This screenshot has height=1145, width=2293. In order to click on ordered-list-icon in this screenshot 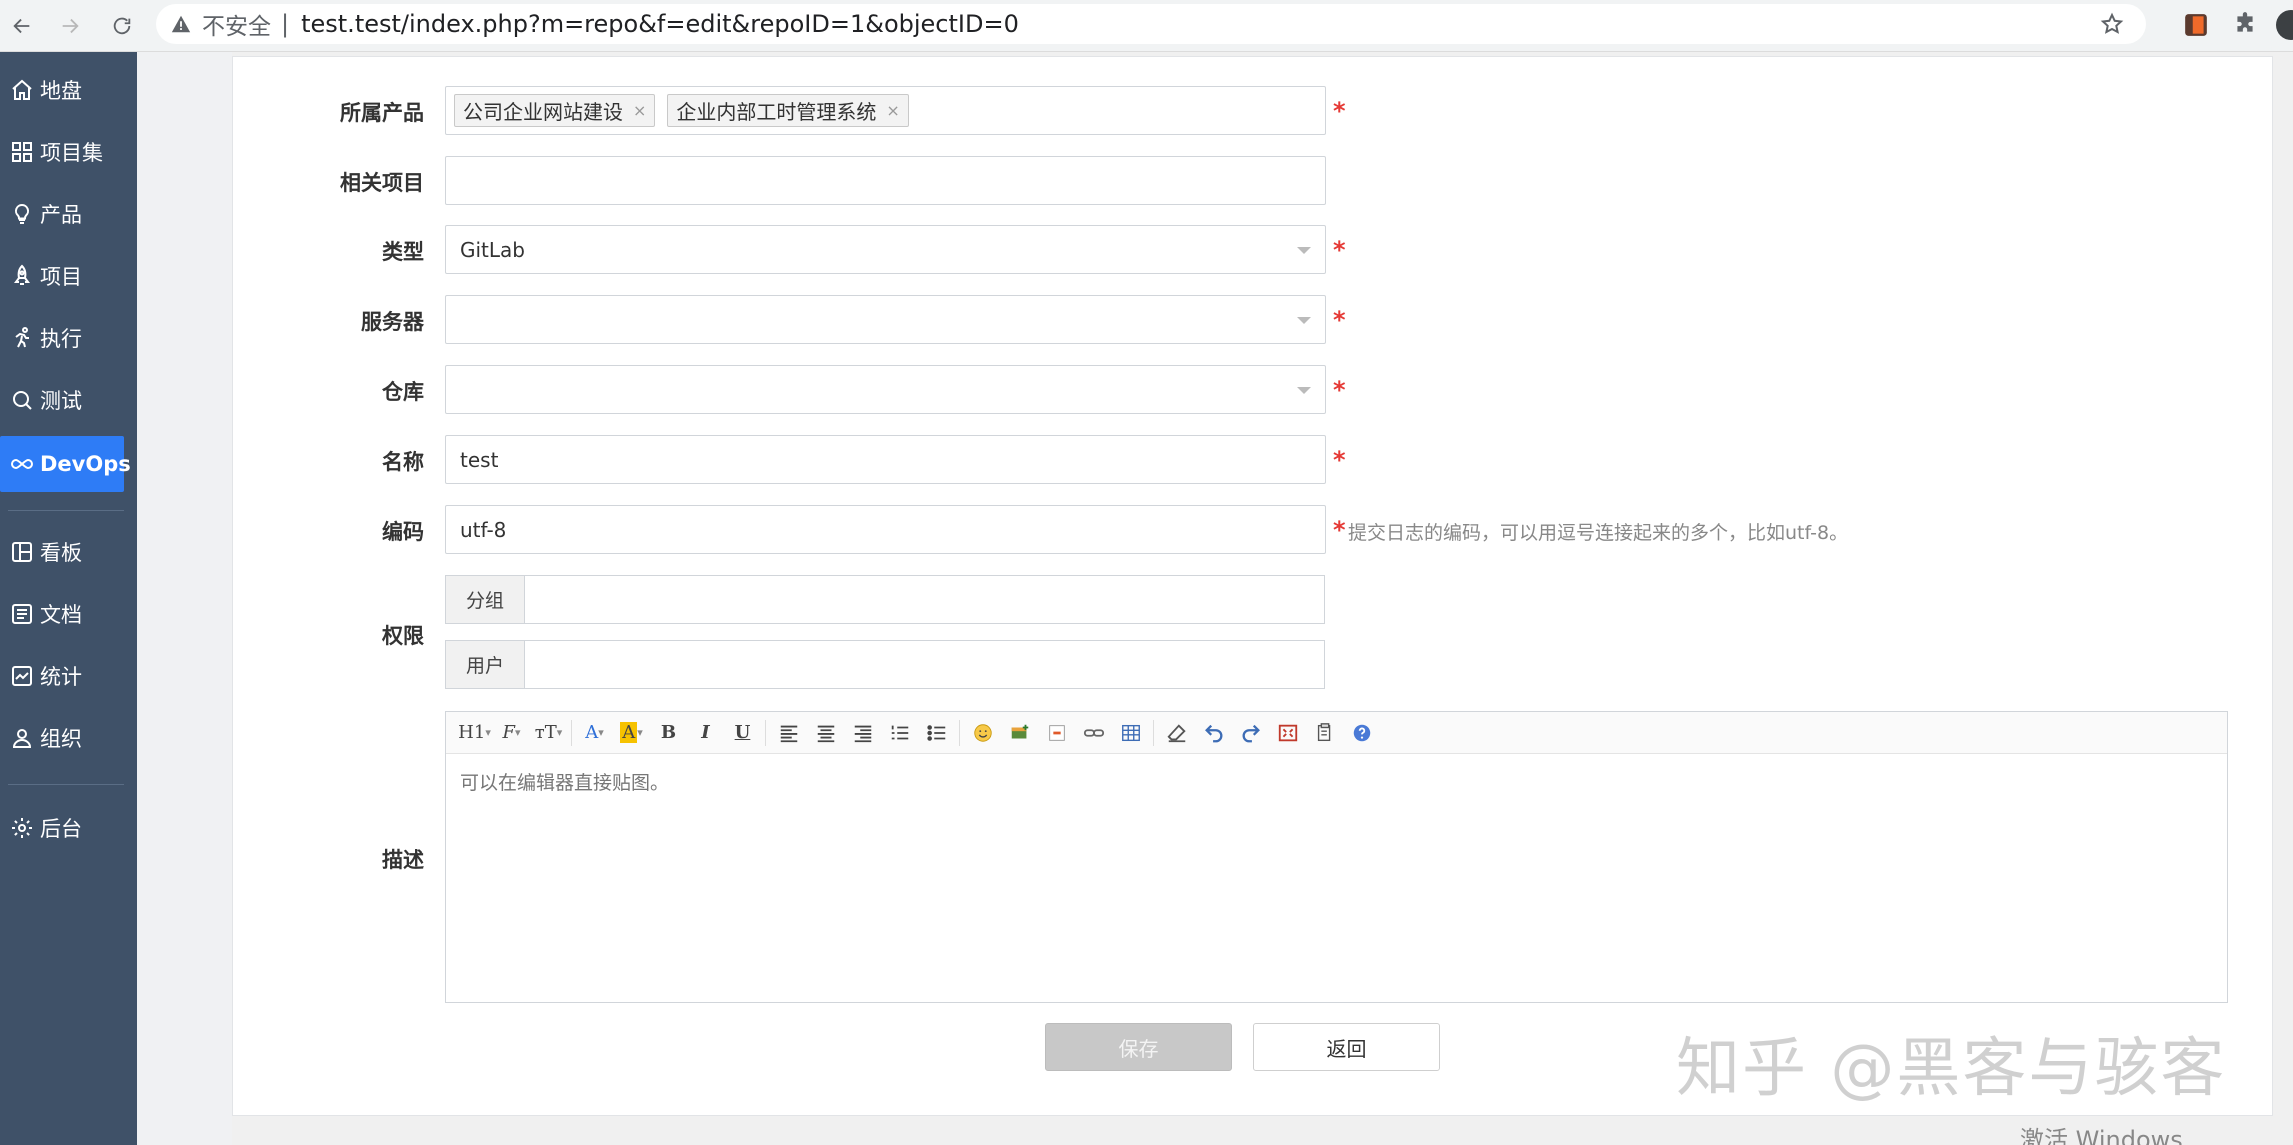, I will do `click(899, 732)`.